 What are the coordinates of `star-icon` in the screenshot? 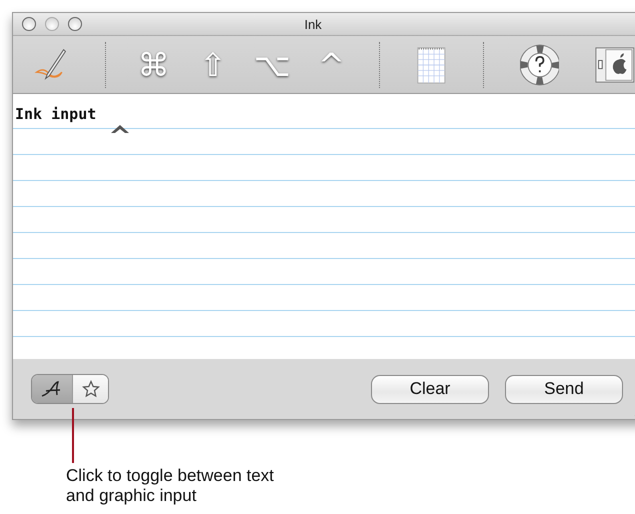 It's located at (91, 389).